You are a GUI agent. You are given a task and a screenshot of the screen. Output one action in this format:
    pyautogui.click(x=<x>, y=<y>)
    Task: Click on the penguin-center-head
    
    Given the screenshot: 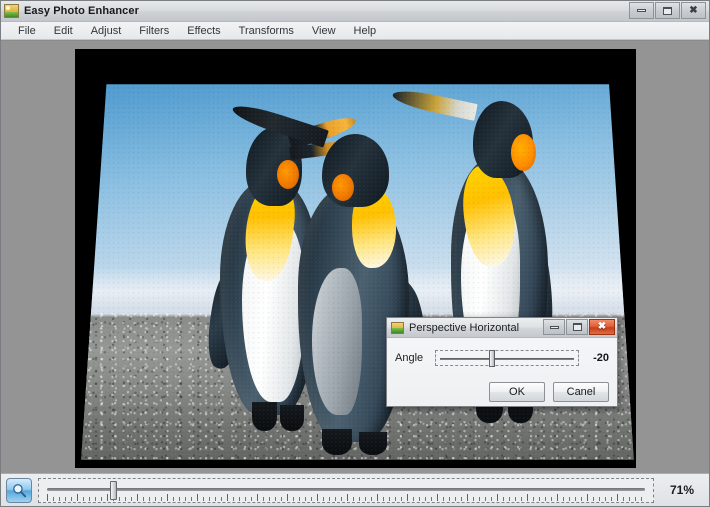 What is the action you would take?
    pyautogui.click(x=355, y=170)
    